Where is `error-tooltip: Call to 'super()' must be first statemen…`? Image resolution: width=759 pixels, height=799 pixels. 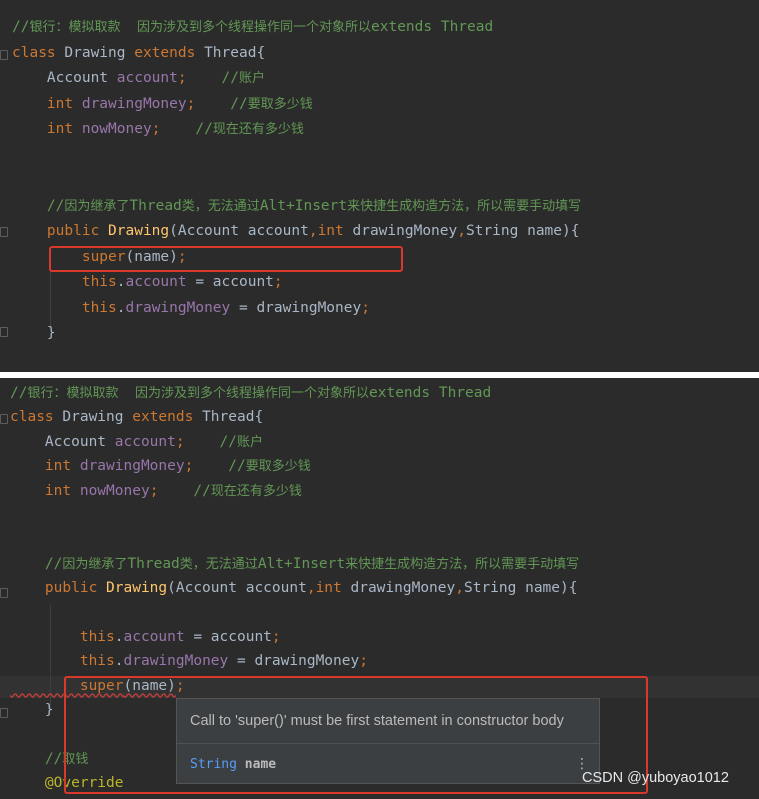 error-tooltip: Call to 'super()' must be first statemen… is located at coordinates (388, 741).